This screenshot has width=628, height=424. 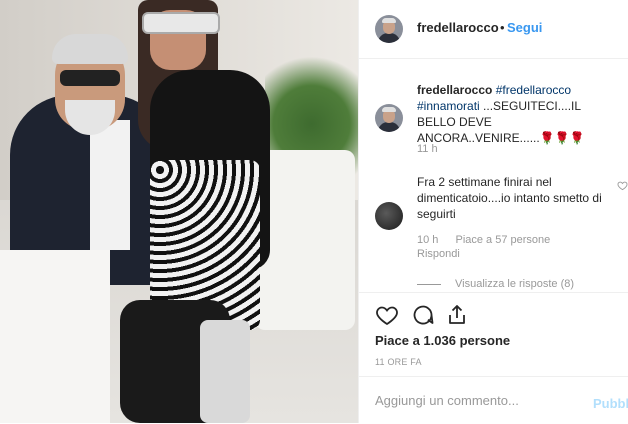 What do you see at coordinates (225, 371) in the screenshot?
I see `photo-boots` at bounding box center [225, 371].